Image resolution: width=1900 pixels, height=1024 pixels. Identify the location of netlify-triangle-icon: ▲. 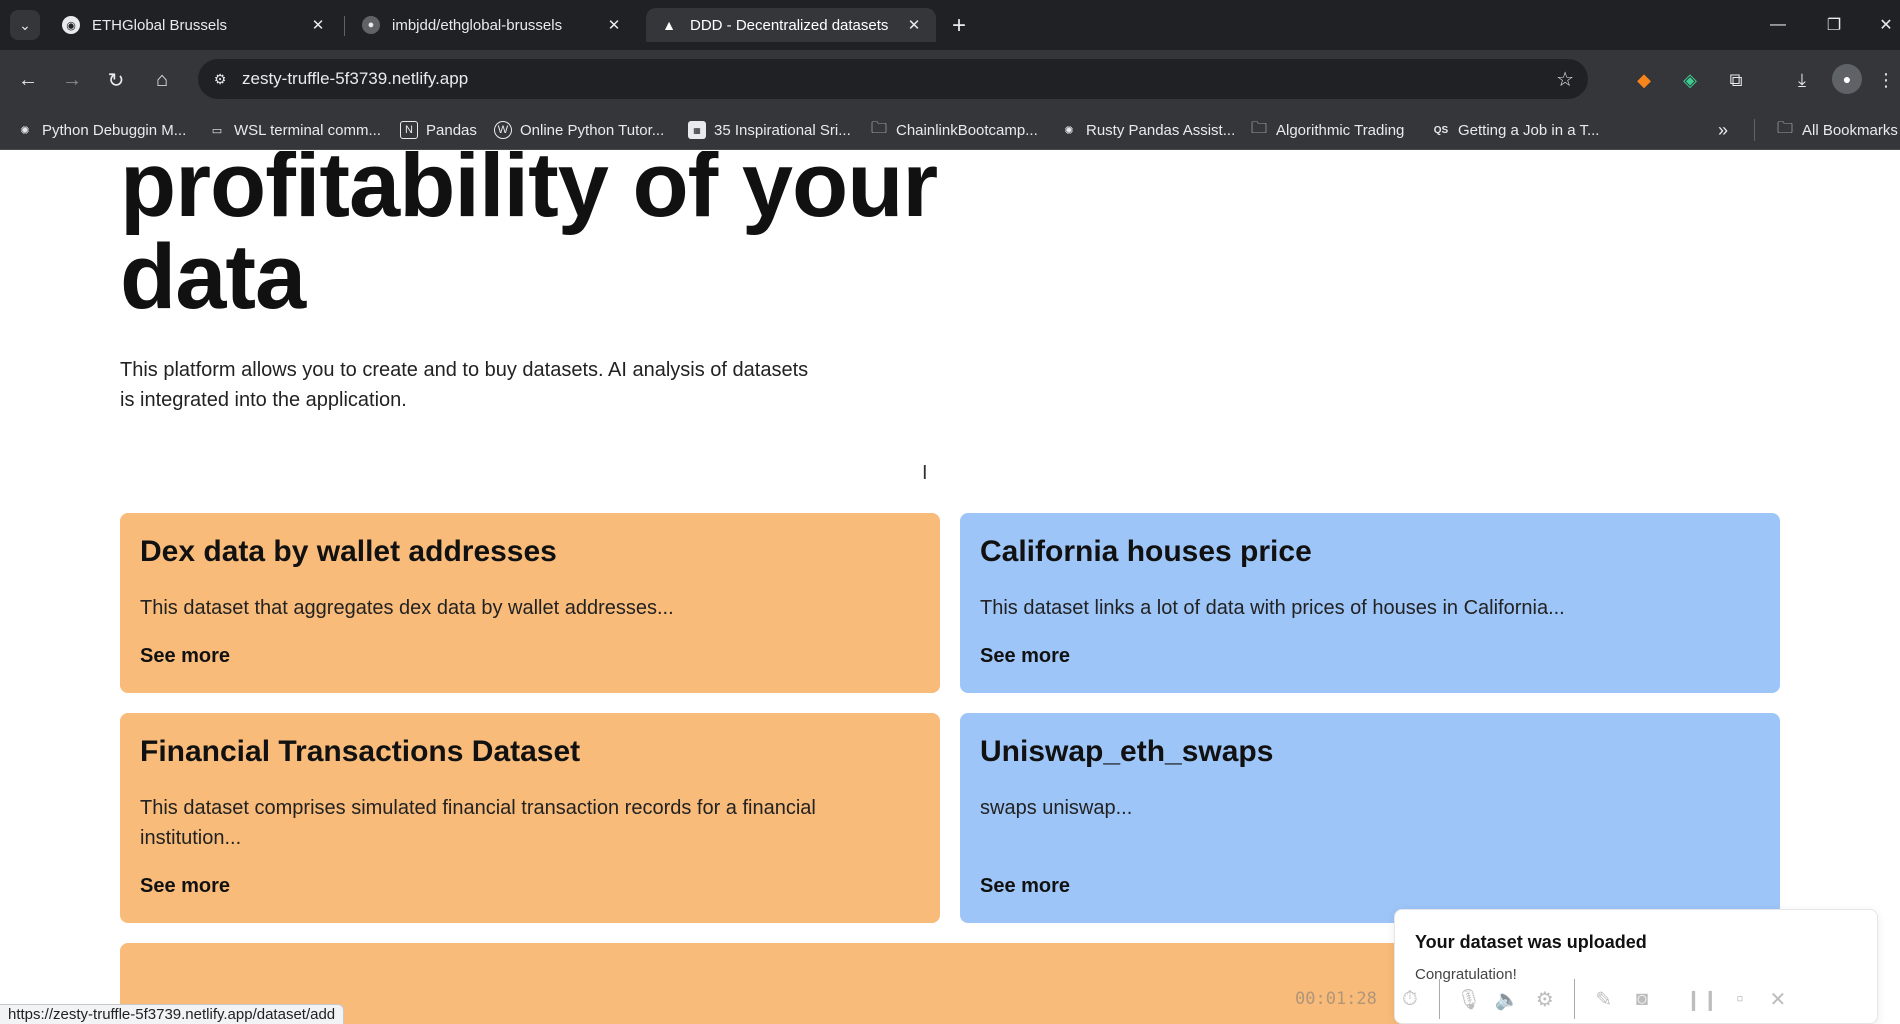
(669, 25).